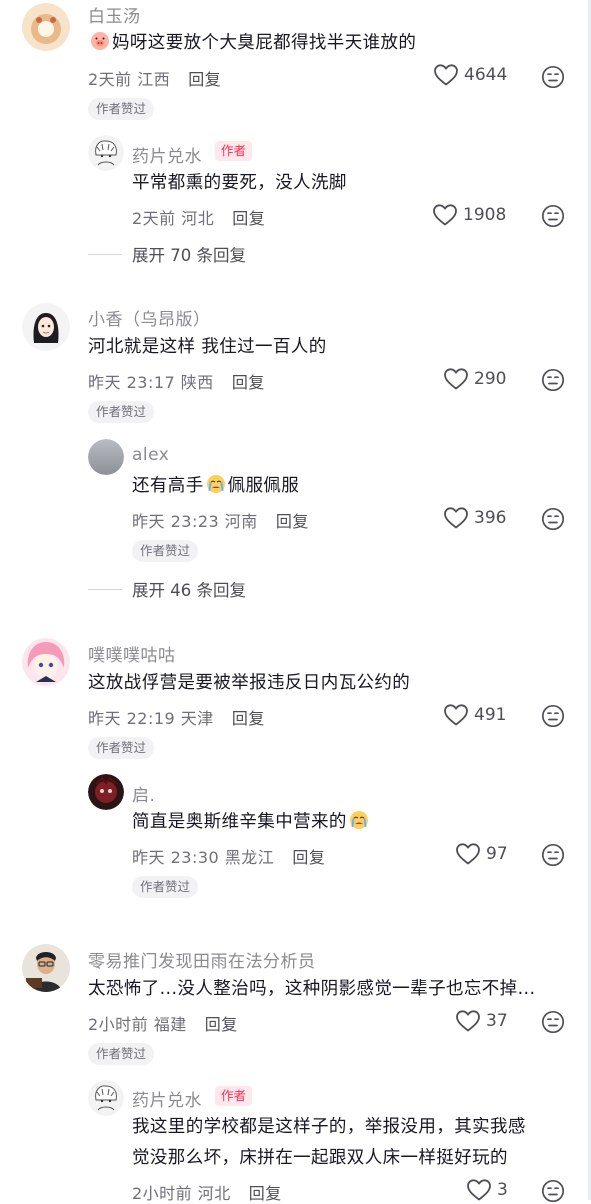 This screenshot has width=591, height=1204. Describe the element at coordinates (197, 718) in the screenshot. I see `location: 天津` at that location.